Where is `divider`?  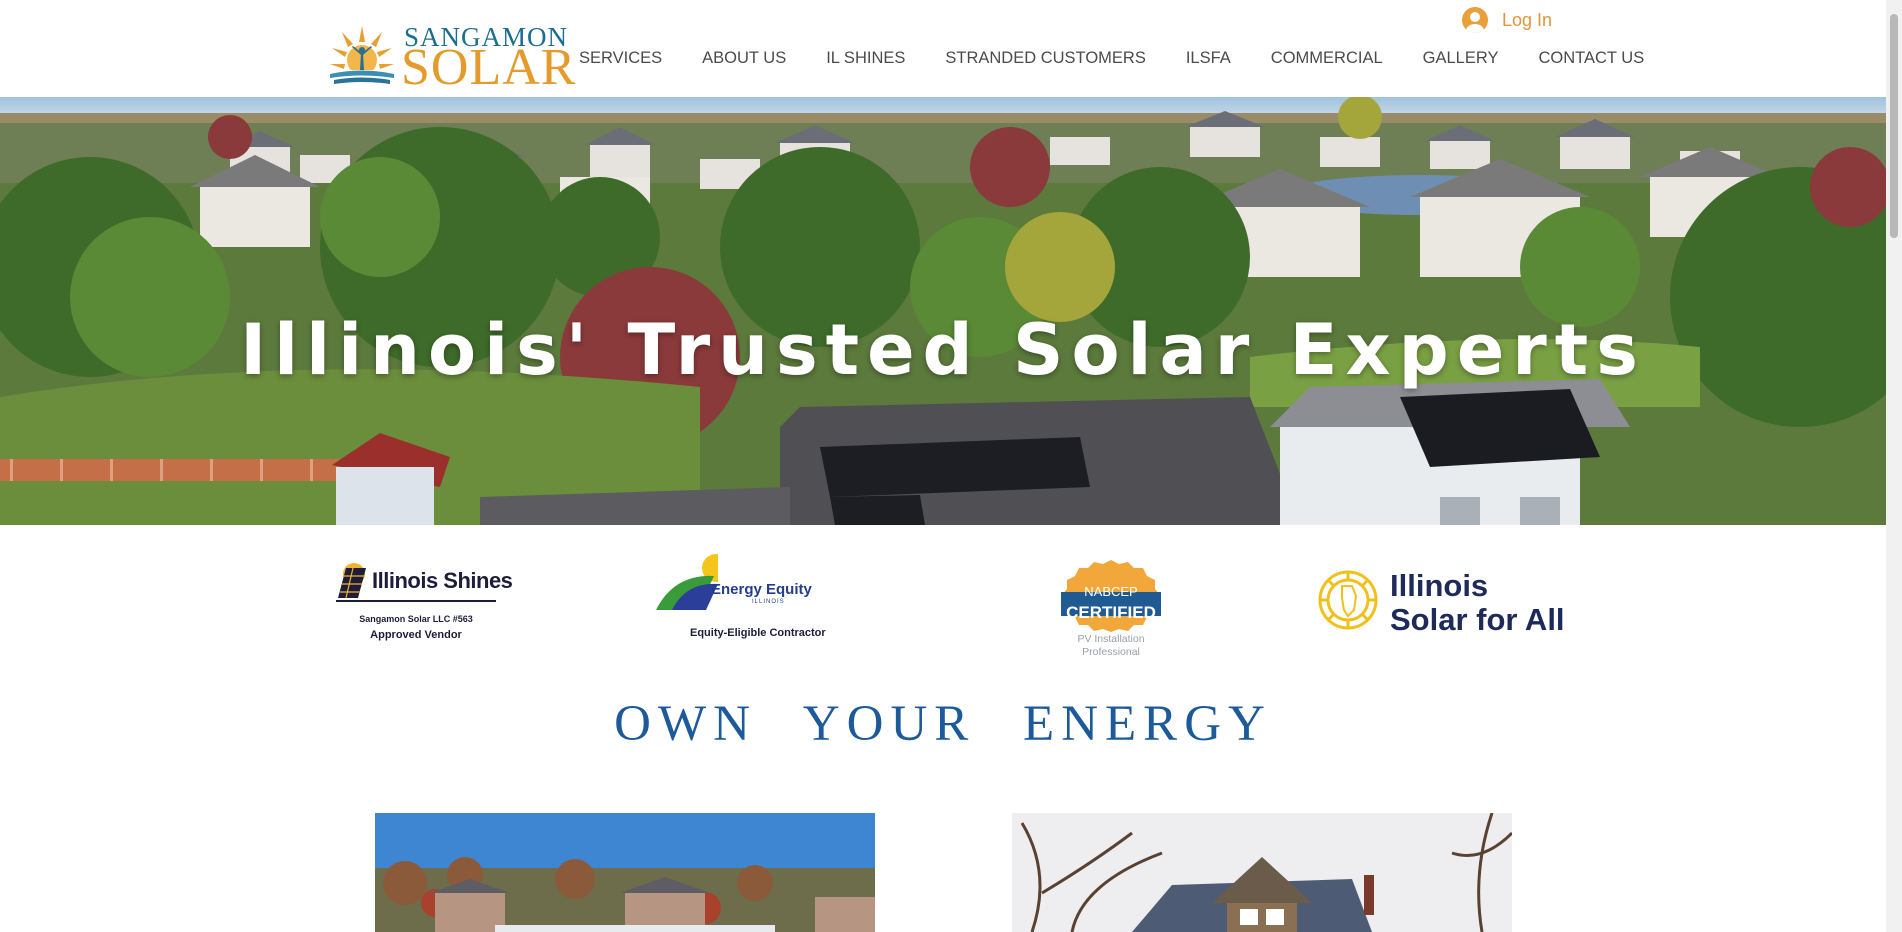 divider is located at coordinates (416, 601).